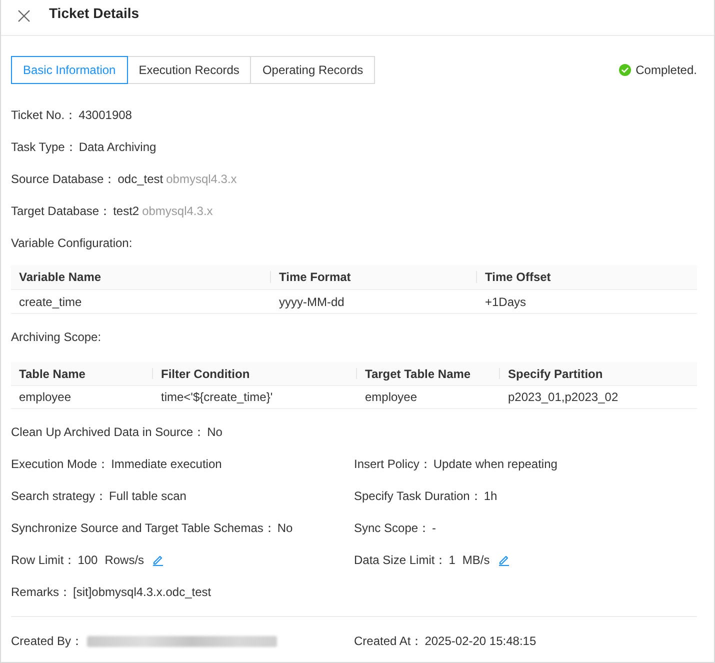  Describe the element at coordinates (255, 397) in the screenshot. I see `table-cell: time<'${create_time}'` at that location.